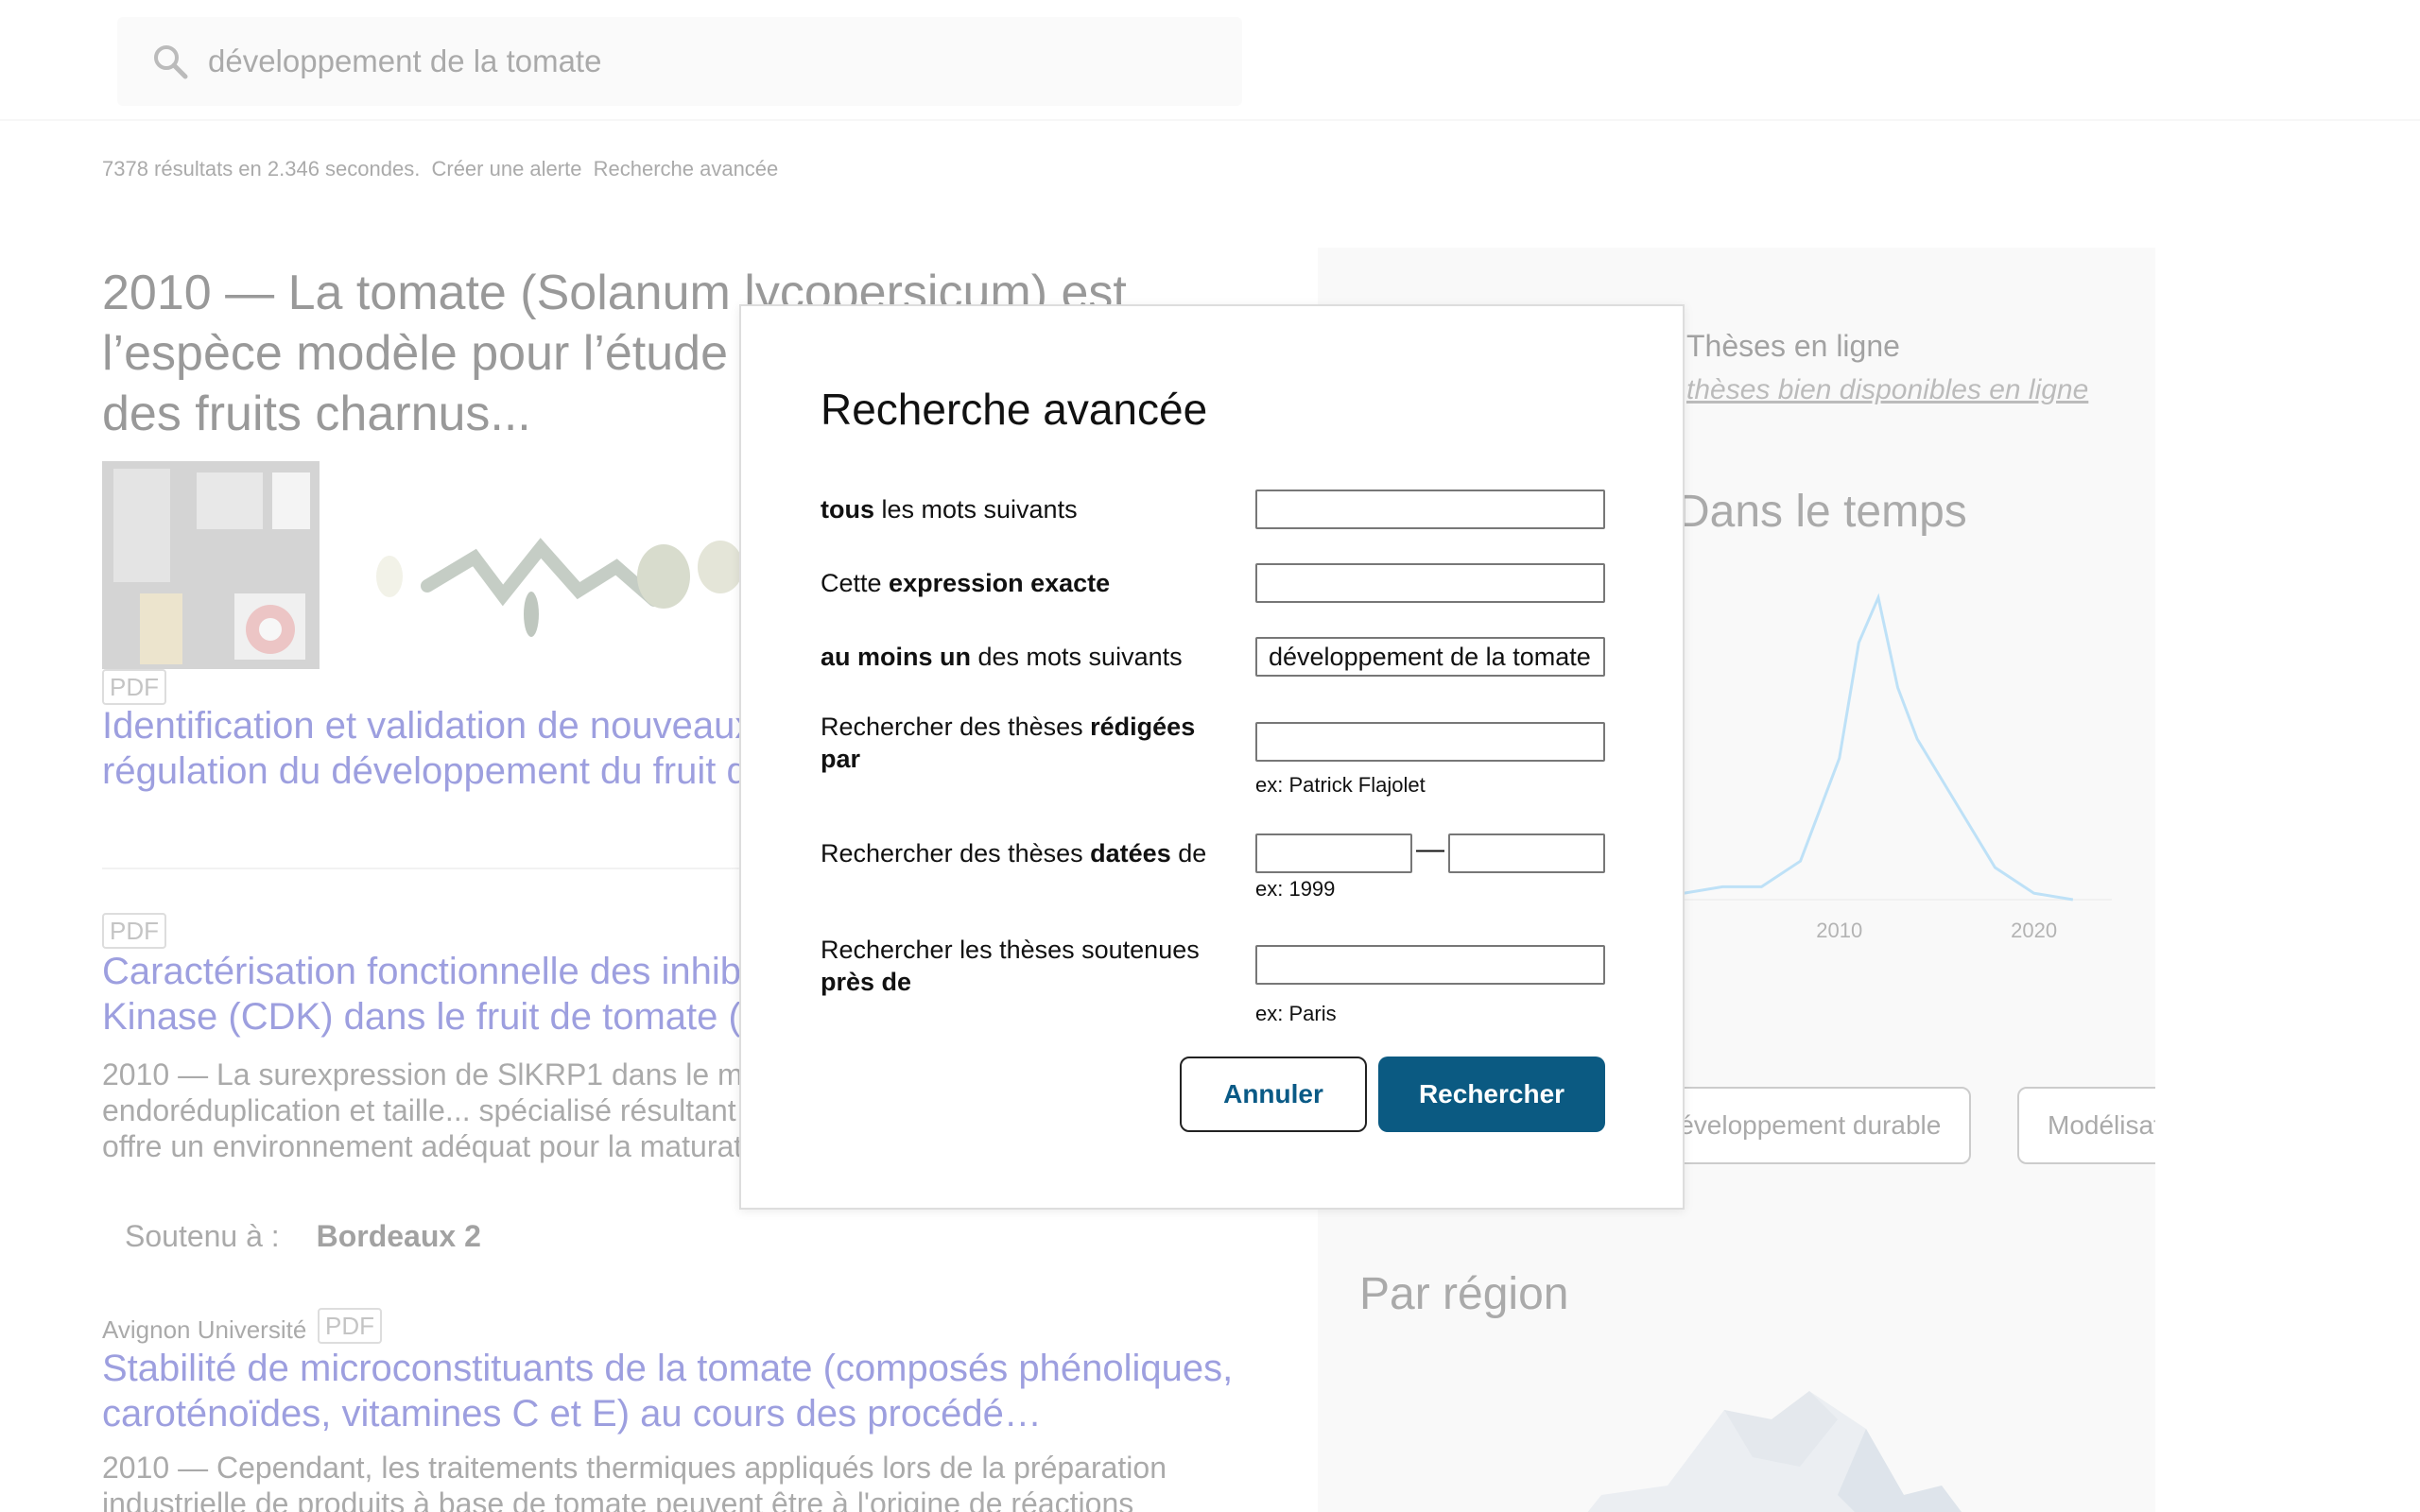 The height and width of the screenshot is (1512, 2420). I want to click on date-range-dash: —, so click(1430, 849).